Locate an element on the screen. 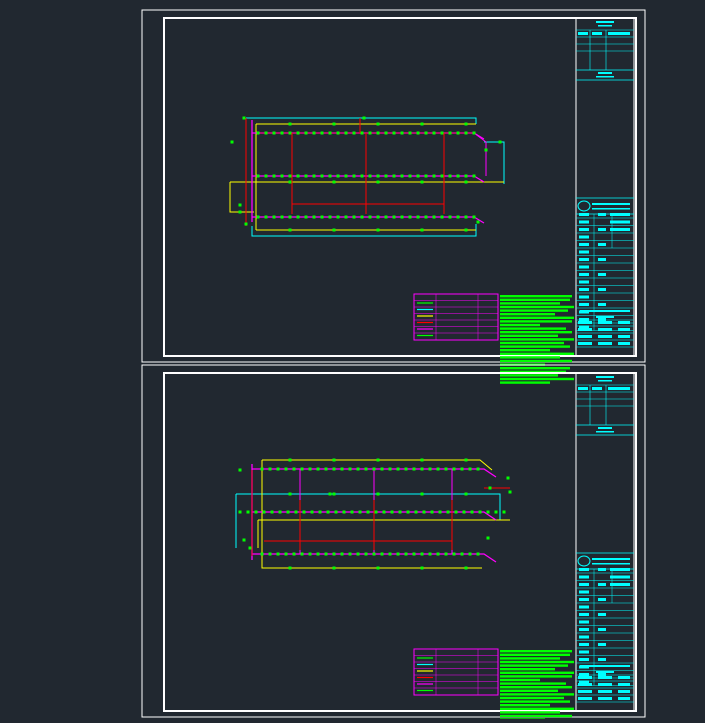  yellow-pipe is located at coordinates (371, 514).